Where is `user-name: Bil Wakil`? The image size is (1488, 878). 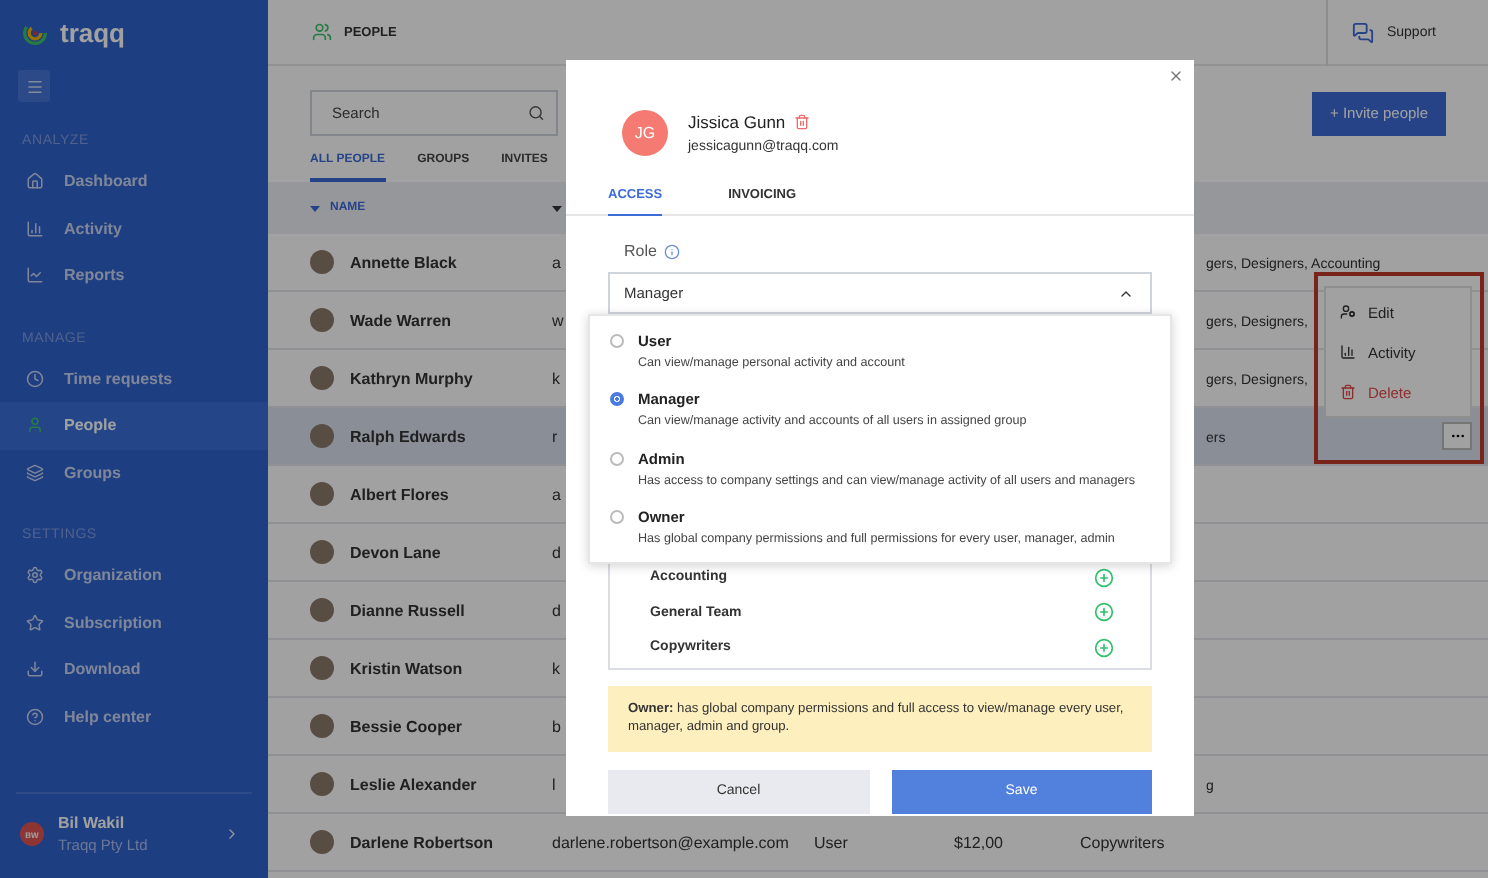 user-name: Bil Wakil is located at coordinates (92, 823).